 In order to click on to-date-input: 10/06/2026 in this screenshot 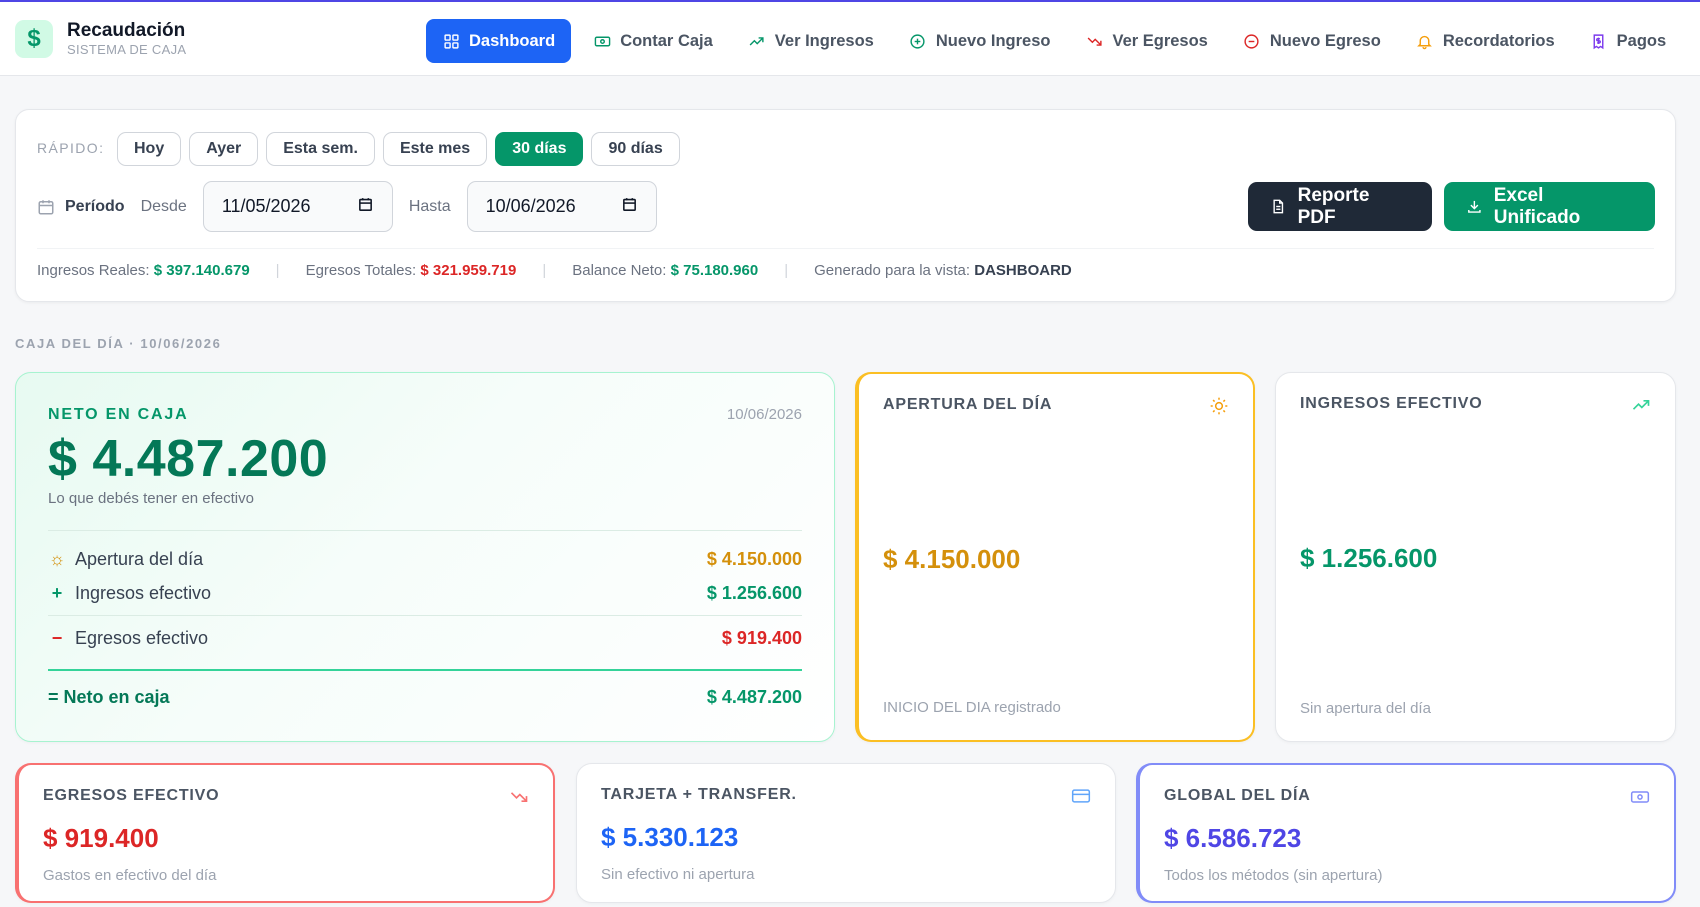, I will do `click(561, 206)`.